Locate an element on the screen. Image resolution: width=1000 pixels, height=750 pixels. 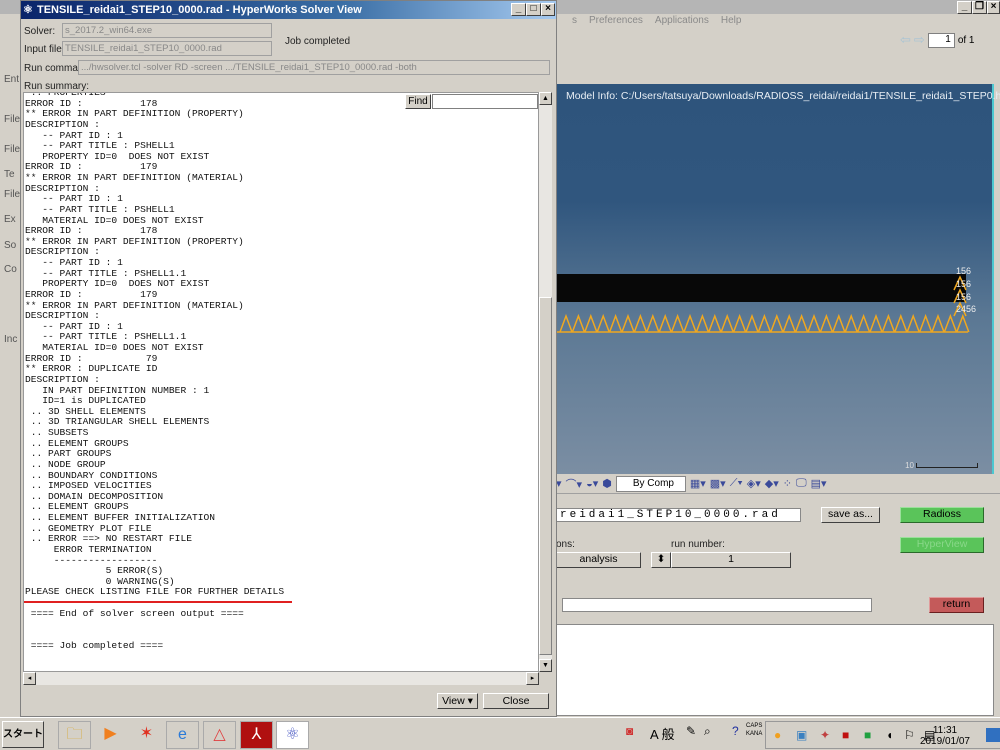
safely-remove-icon: ■ is located at coordinates (867, 735).